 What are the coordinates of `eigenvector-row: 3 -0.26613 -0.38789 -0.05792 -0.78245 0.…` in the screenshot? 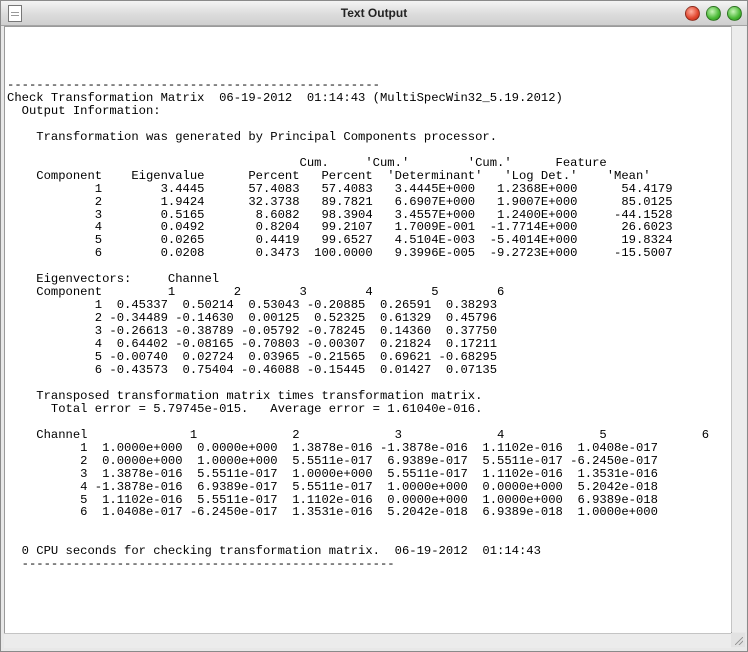 It's located at (252, 331).